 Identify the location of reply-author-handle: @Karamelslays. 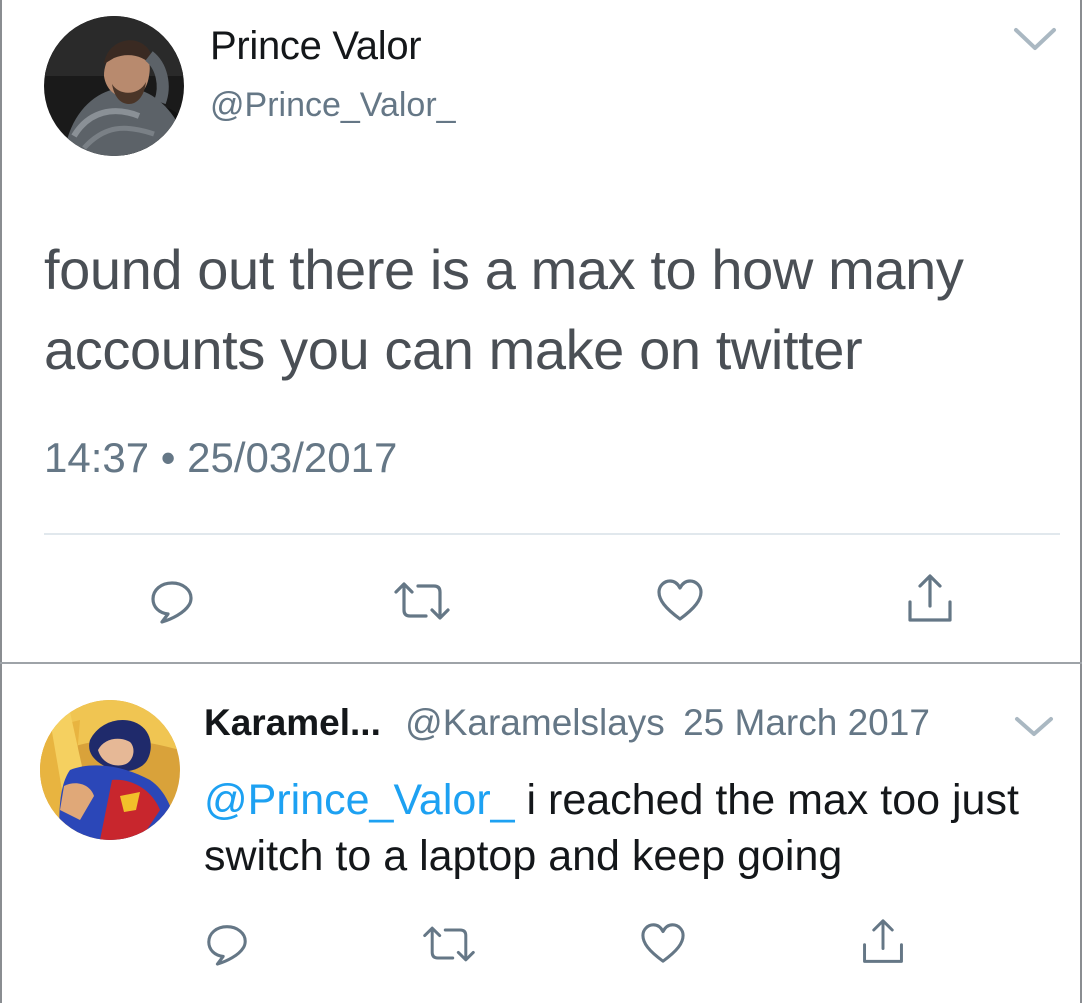
(535, 722).